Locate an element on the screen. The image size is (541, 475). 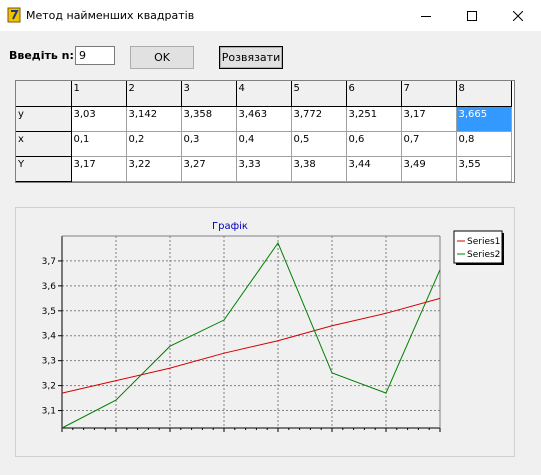
y-tick-label: 3,6 is located at coordinates (49, 287).